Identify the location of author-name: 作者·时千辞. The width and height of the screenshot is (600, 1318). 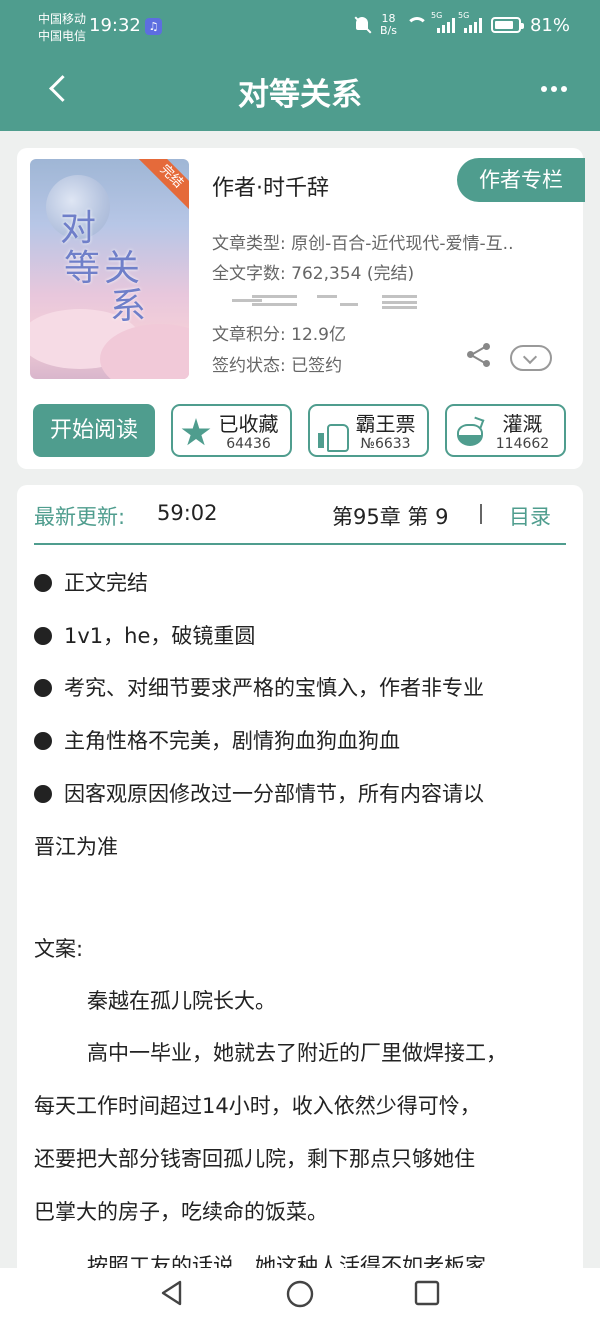
(270, 186).